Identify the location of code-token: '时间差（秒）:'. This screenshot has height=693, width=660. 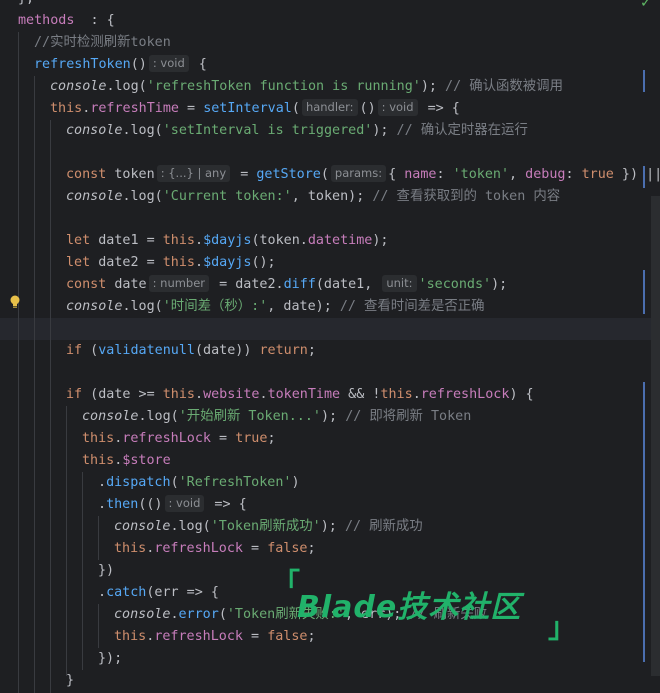
(215, 306).